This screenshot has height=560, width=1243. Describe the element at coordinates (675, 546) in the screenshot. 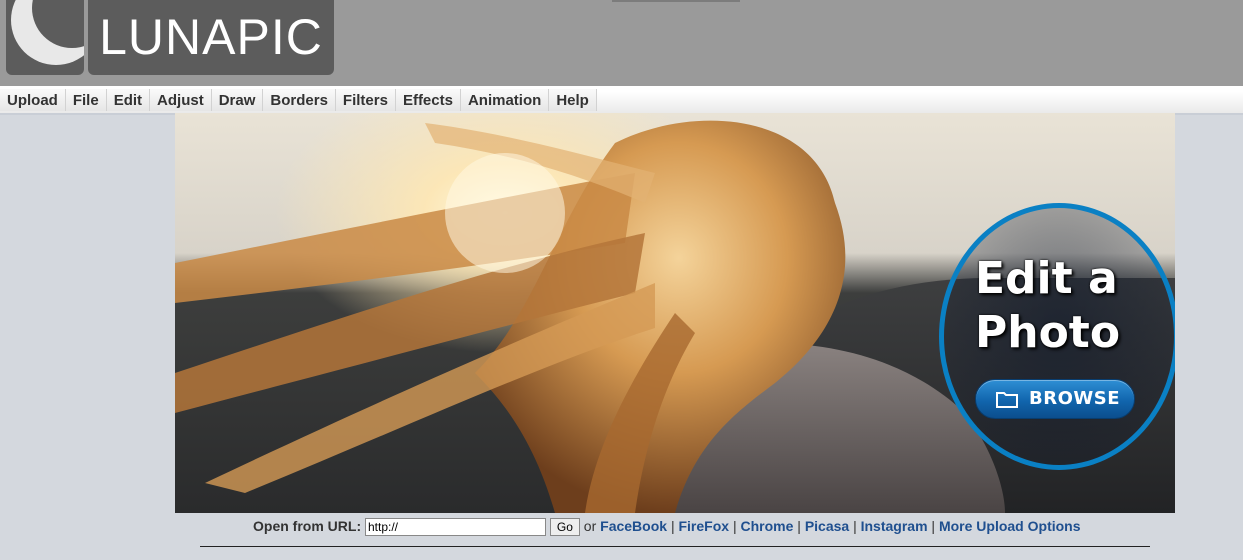

I see `divider` at that location.